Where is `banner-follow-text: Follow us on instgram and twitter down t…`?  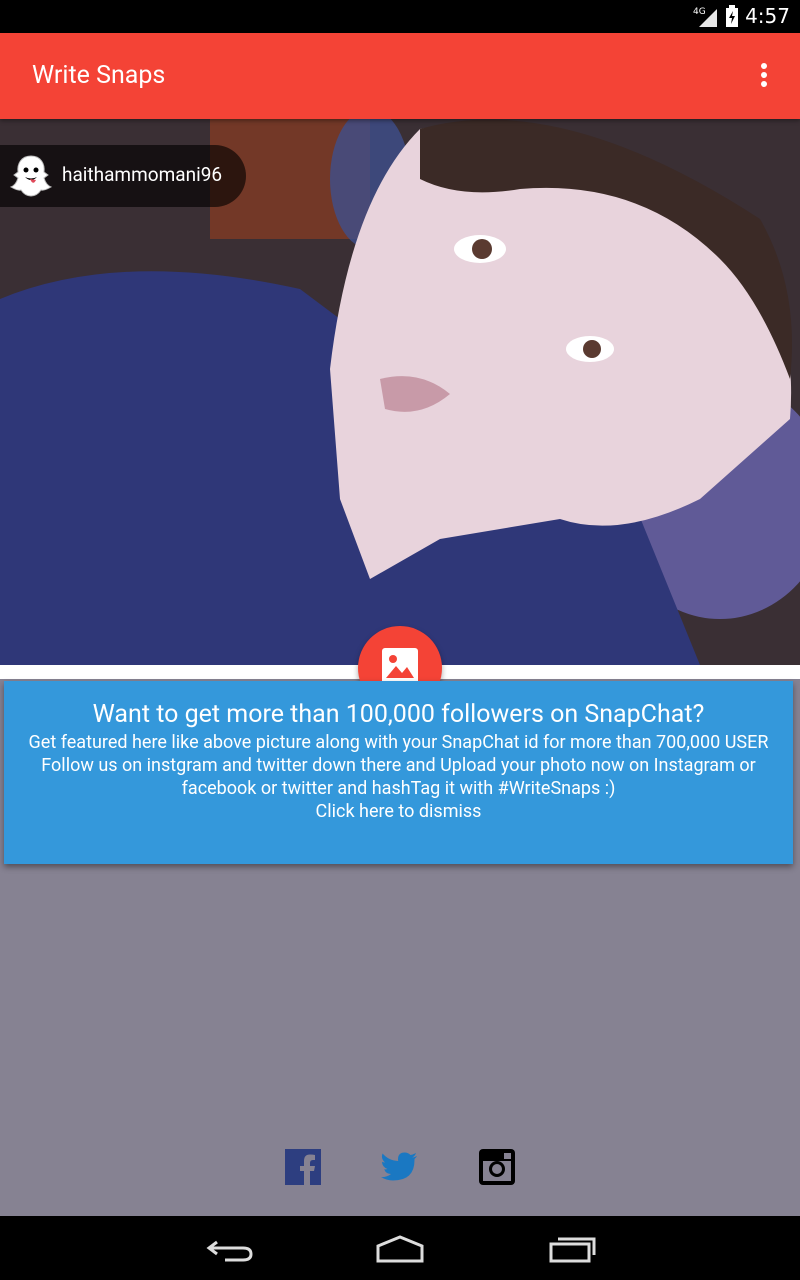
banner-follow-text: Follow us on instgram and twitter down t… is located at coordinates (398, 777).